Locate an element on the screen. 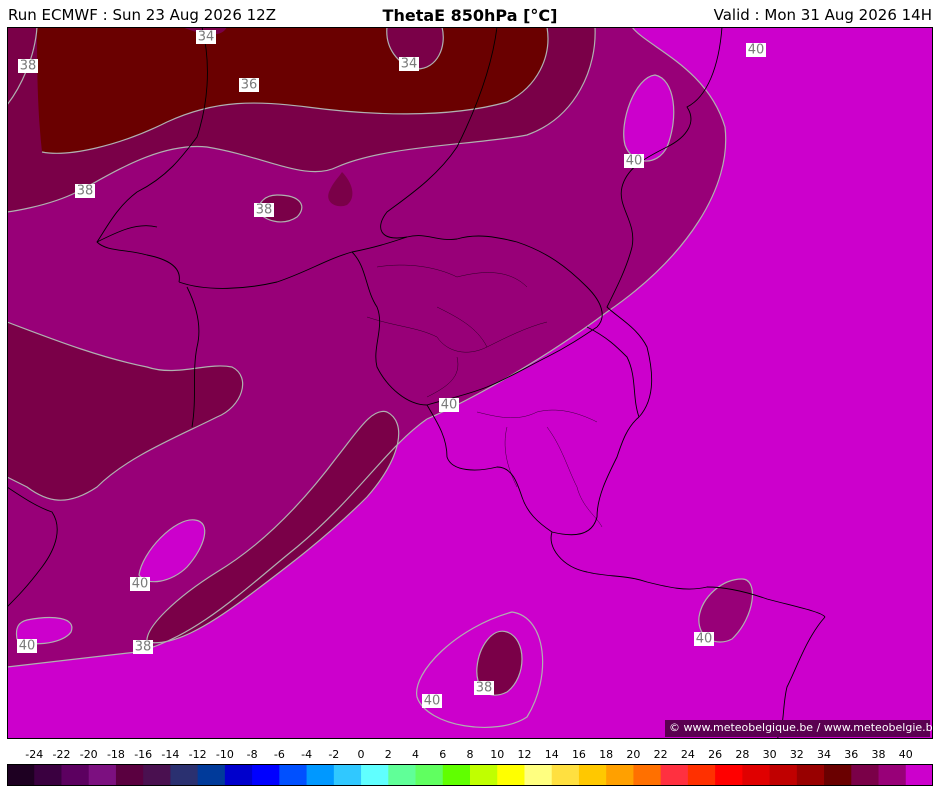 The height and width of the screenshot is (800, 940). legend-tick-label: 8 is located at coordinates (470, 754).